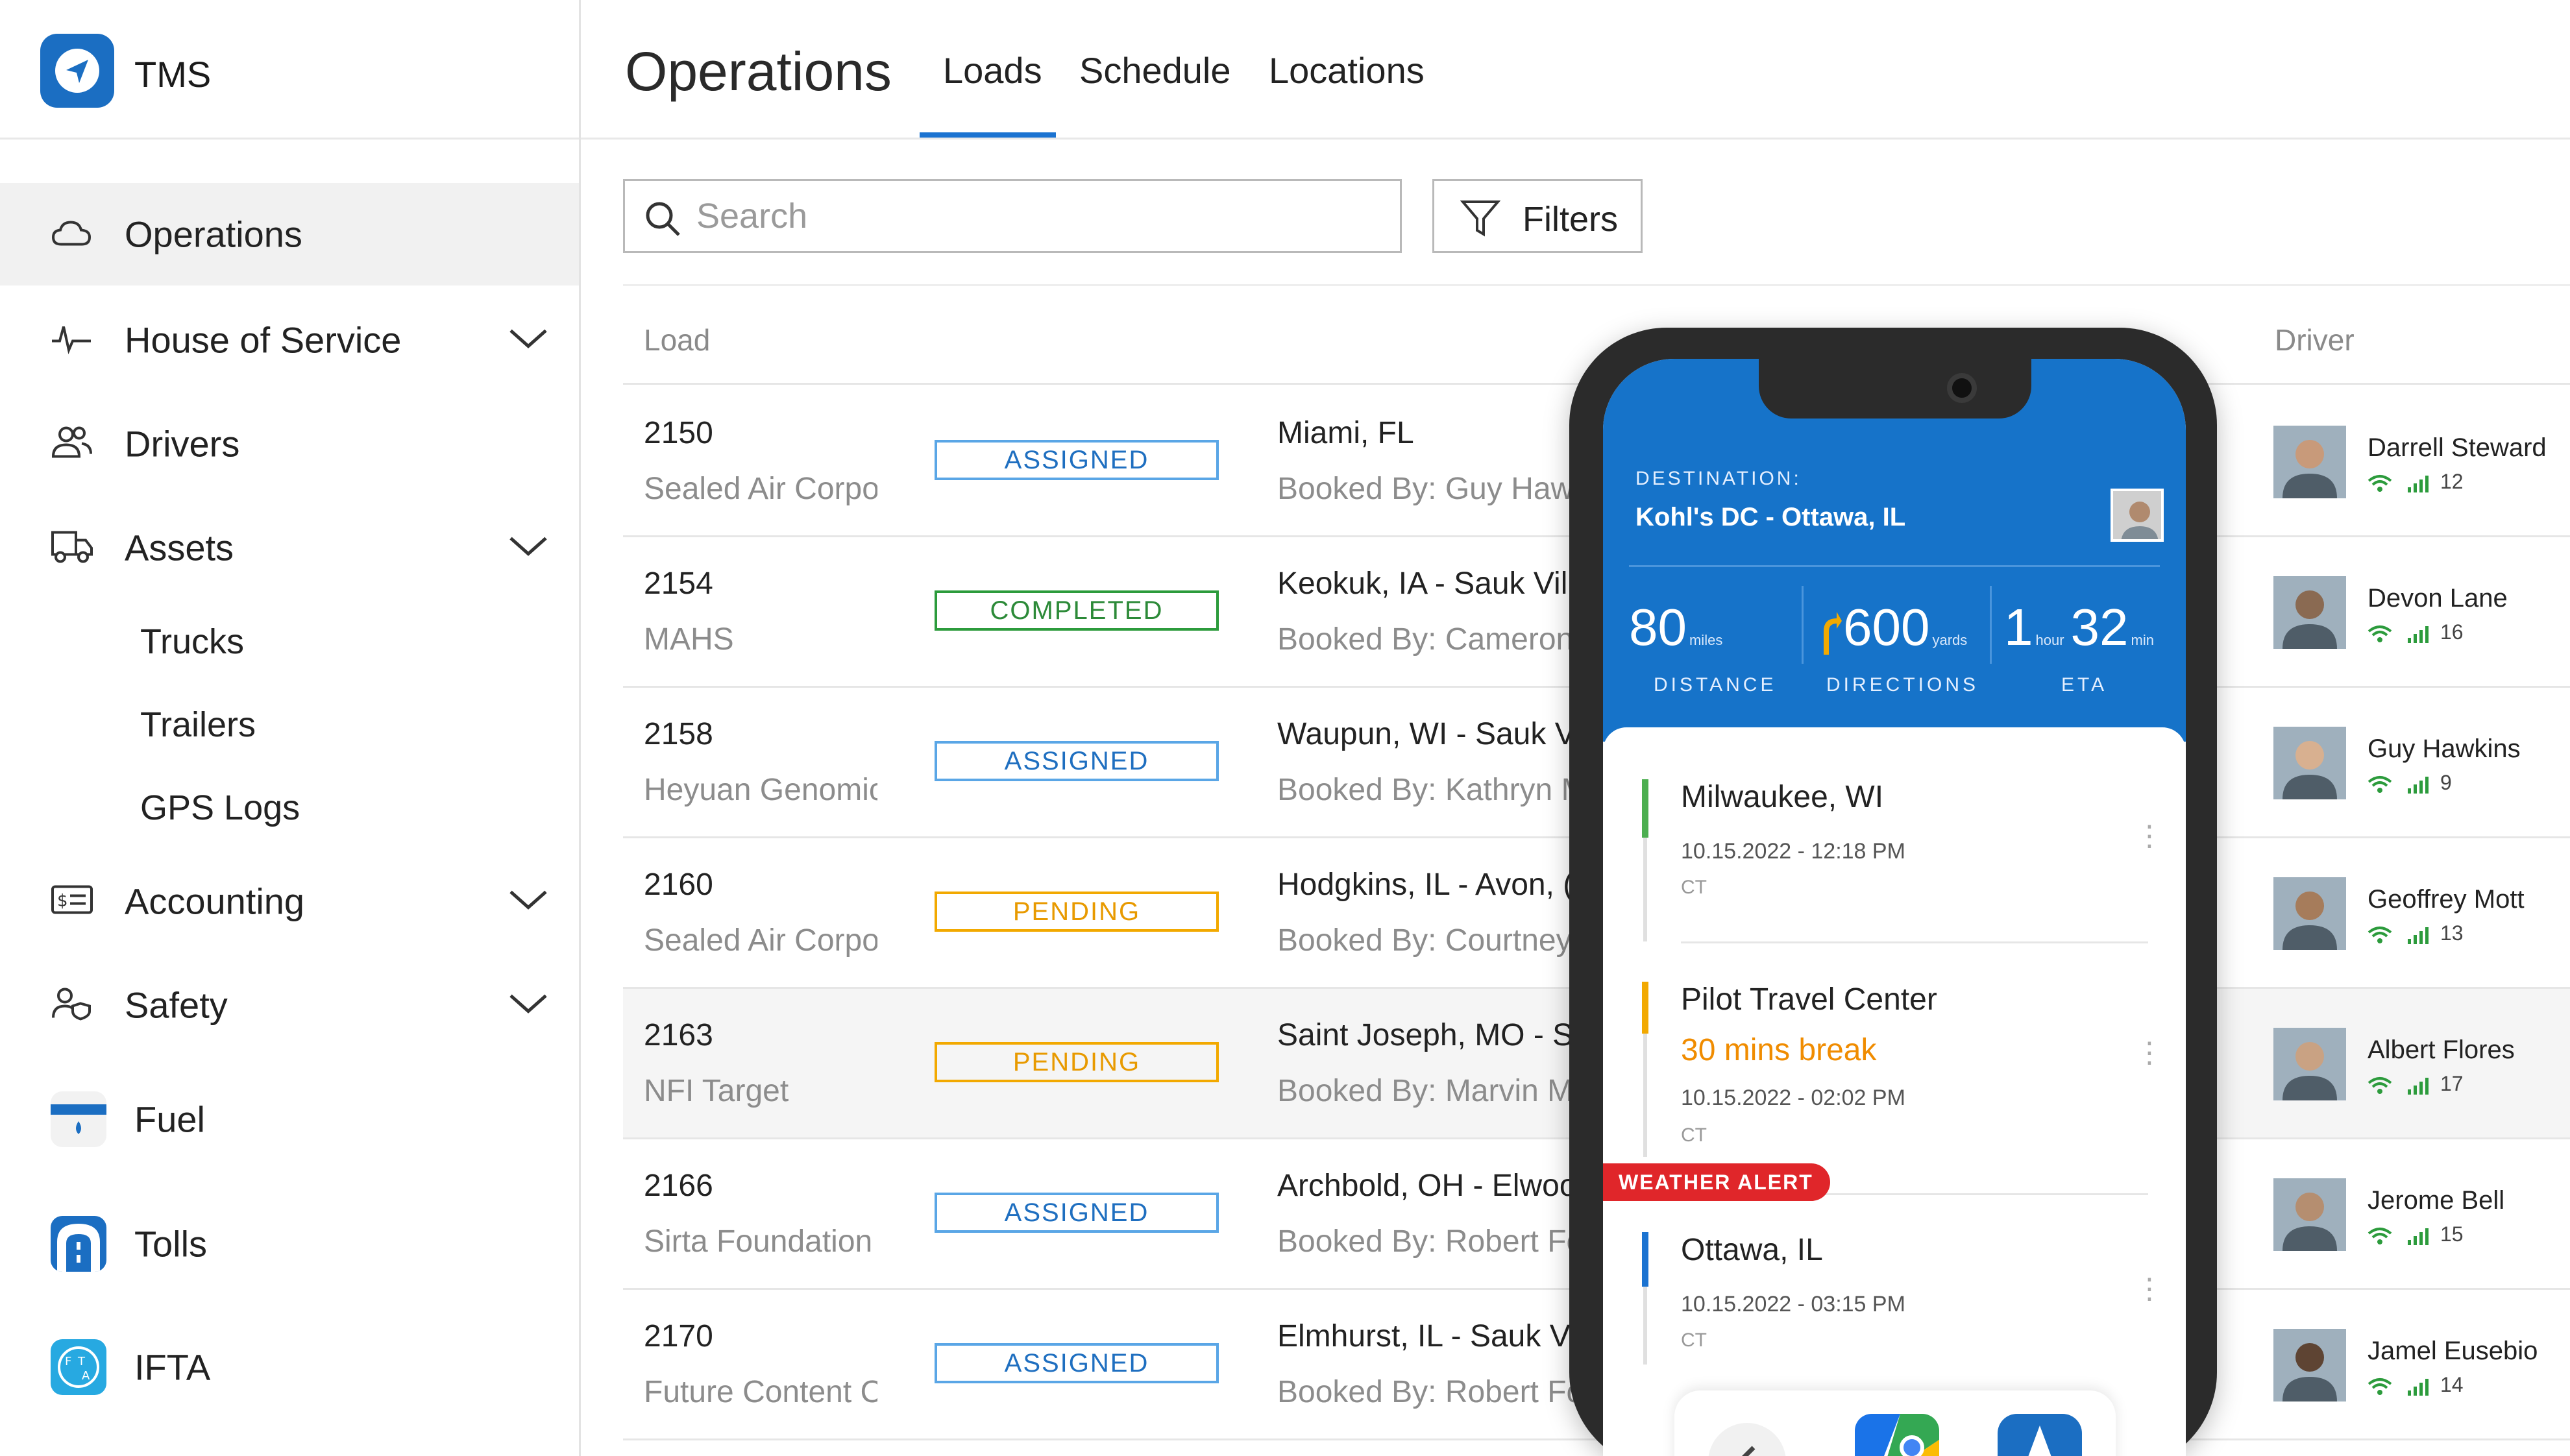 This screenshot has height=1456, width=2570. What do you see at coordinates (2419, 916) in the screenshot?
I see `driver-cell: Geoffrey Mott 13` at bounding box center [2419, 916].